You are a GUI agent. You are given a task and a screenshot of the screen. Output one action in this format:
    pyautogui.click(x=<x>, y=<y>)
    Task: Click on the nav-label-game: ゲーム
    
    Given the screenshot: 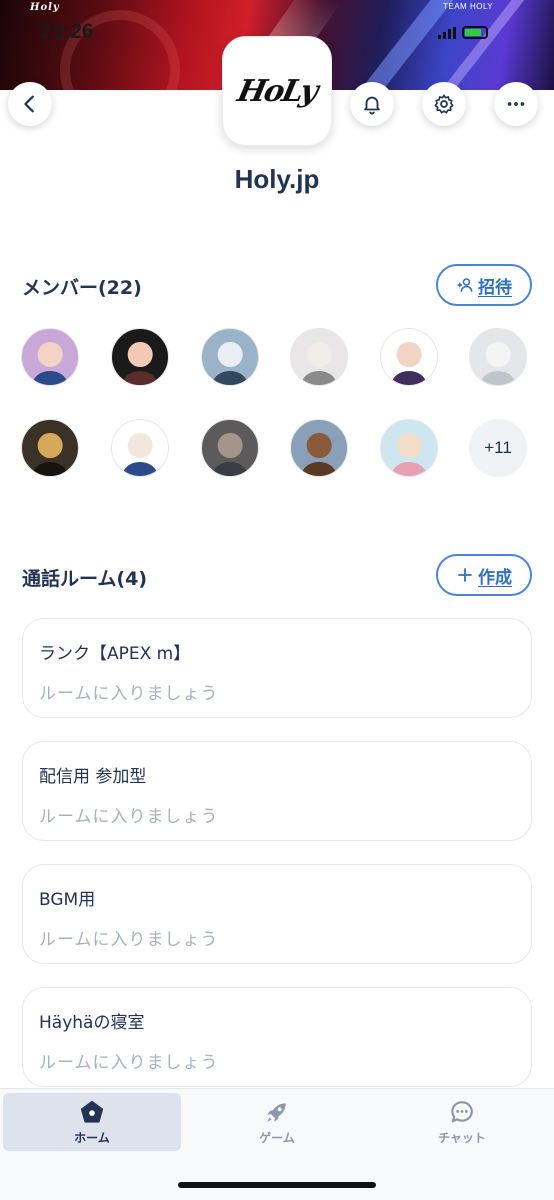 What is the action you would take?
    pyautogui.click(x=277, y=1137)
    